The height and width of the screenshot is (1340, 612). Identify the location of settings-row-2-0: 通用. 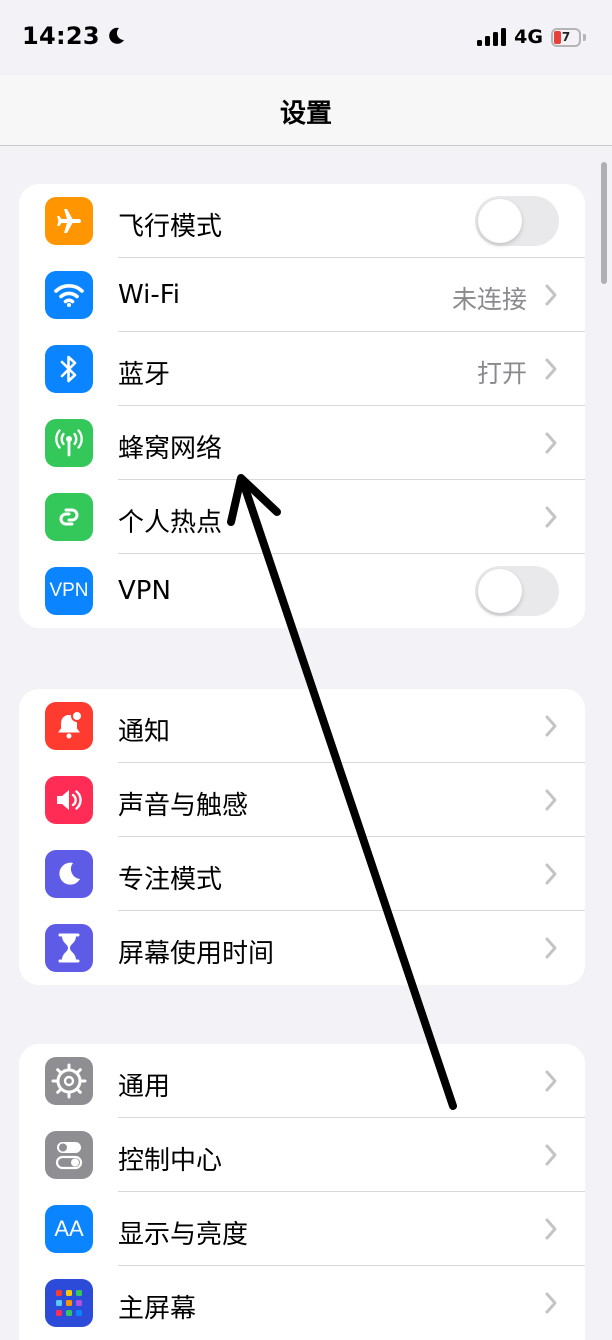
(302, 1081).